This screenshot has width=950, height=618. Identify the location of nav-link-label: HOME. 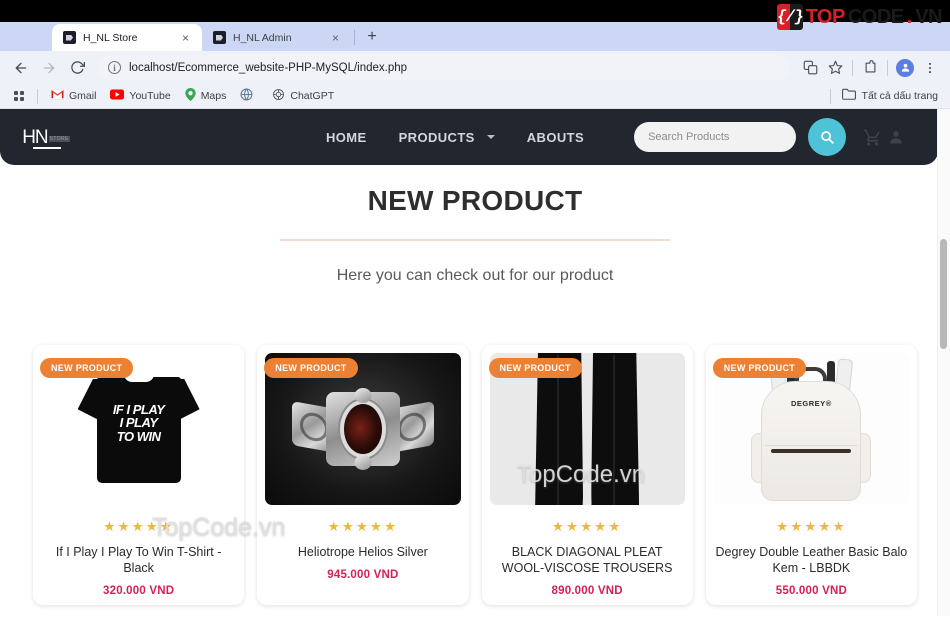
(346, 137).